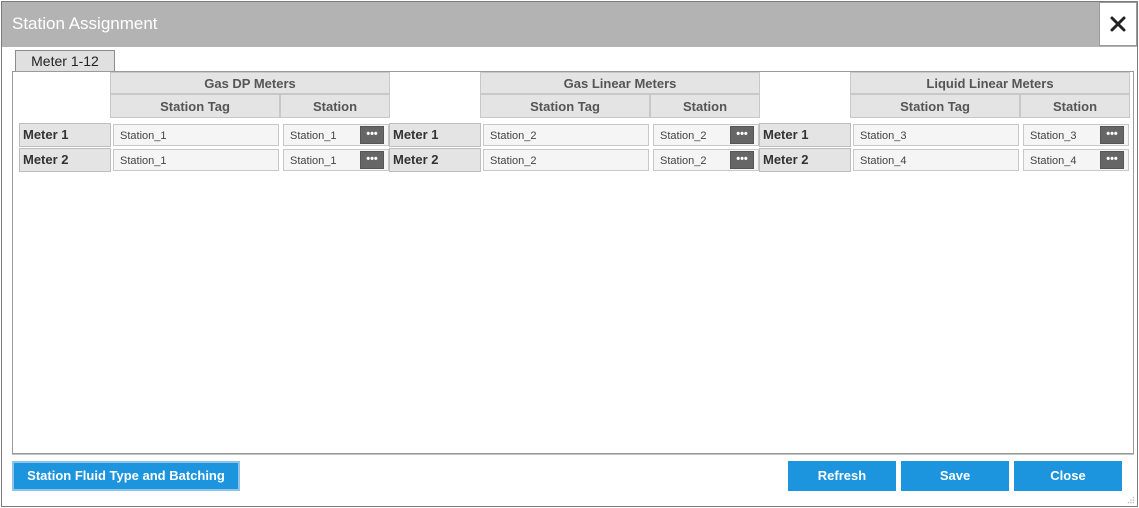 The image size is (1139, 508). What do you see at coordinates (1112, 160) in the screenshot?
I see `liquid-linear-station-picker-button-2: •••` at bounding box center [1112, 160].